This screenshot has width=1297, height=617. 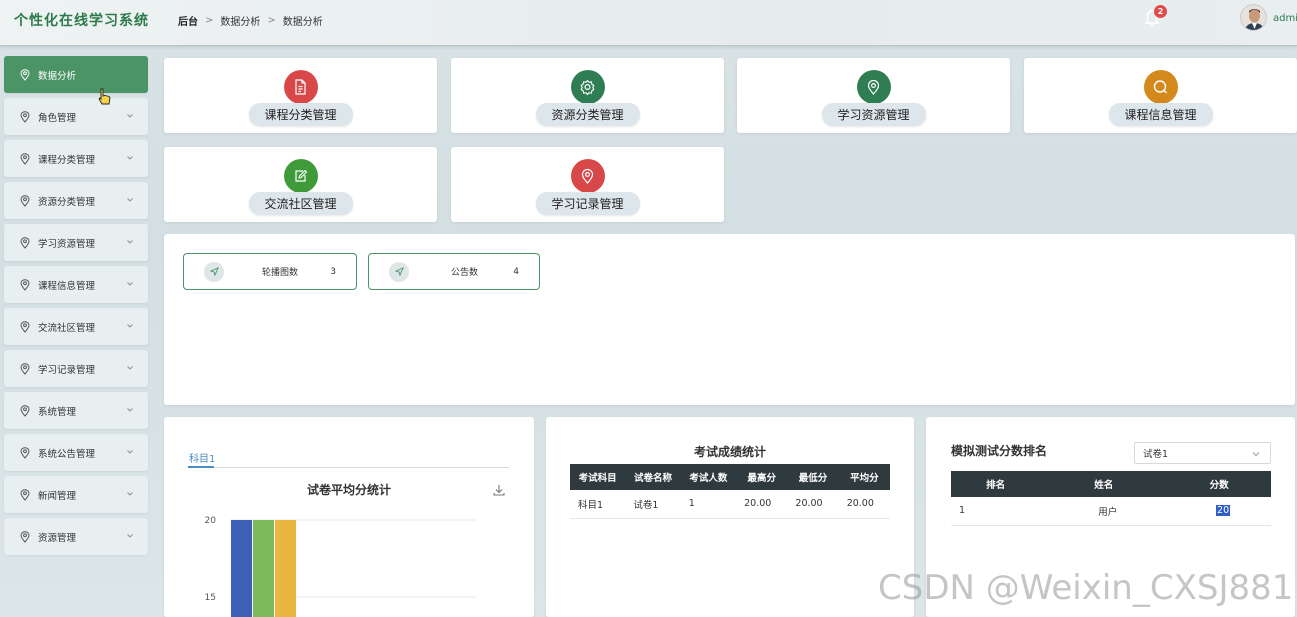 I want to click on search-icon, so click(x=1160, y=87).